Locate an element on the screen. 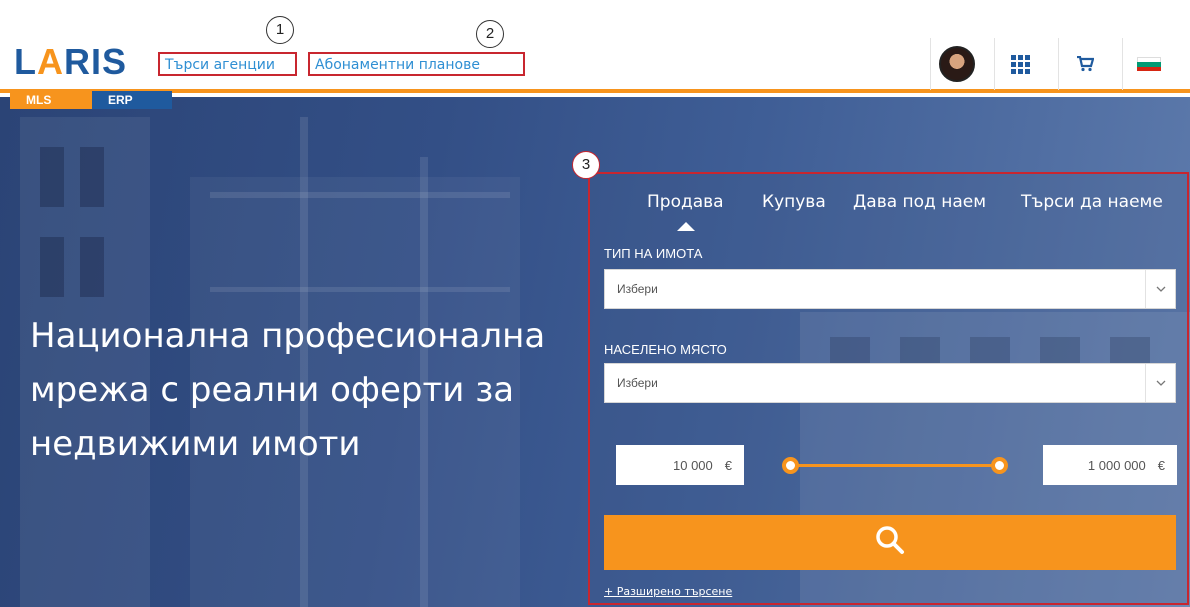  advanced-search-link: + Разширено търсене is located at coordinates (668, 591).